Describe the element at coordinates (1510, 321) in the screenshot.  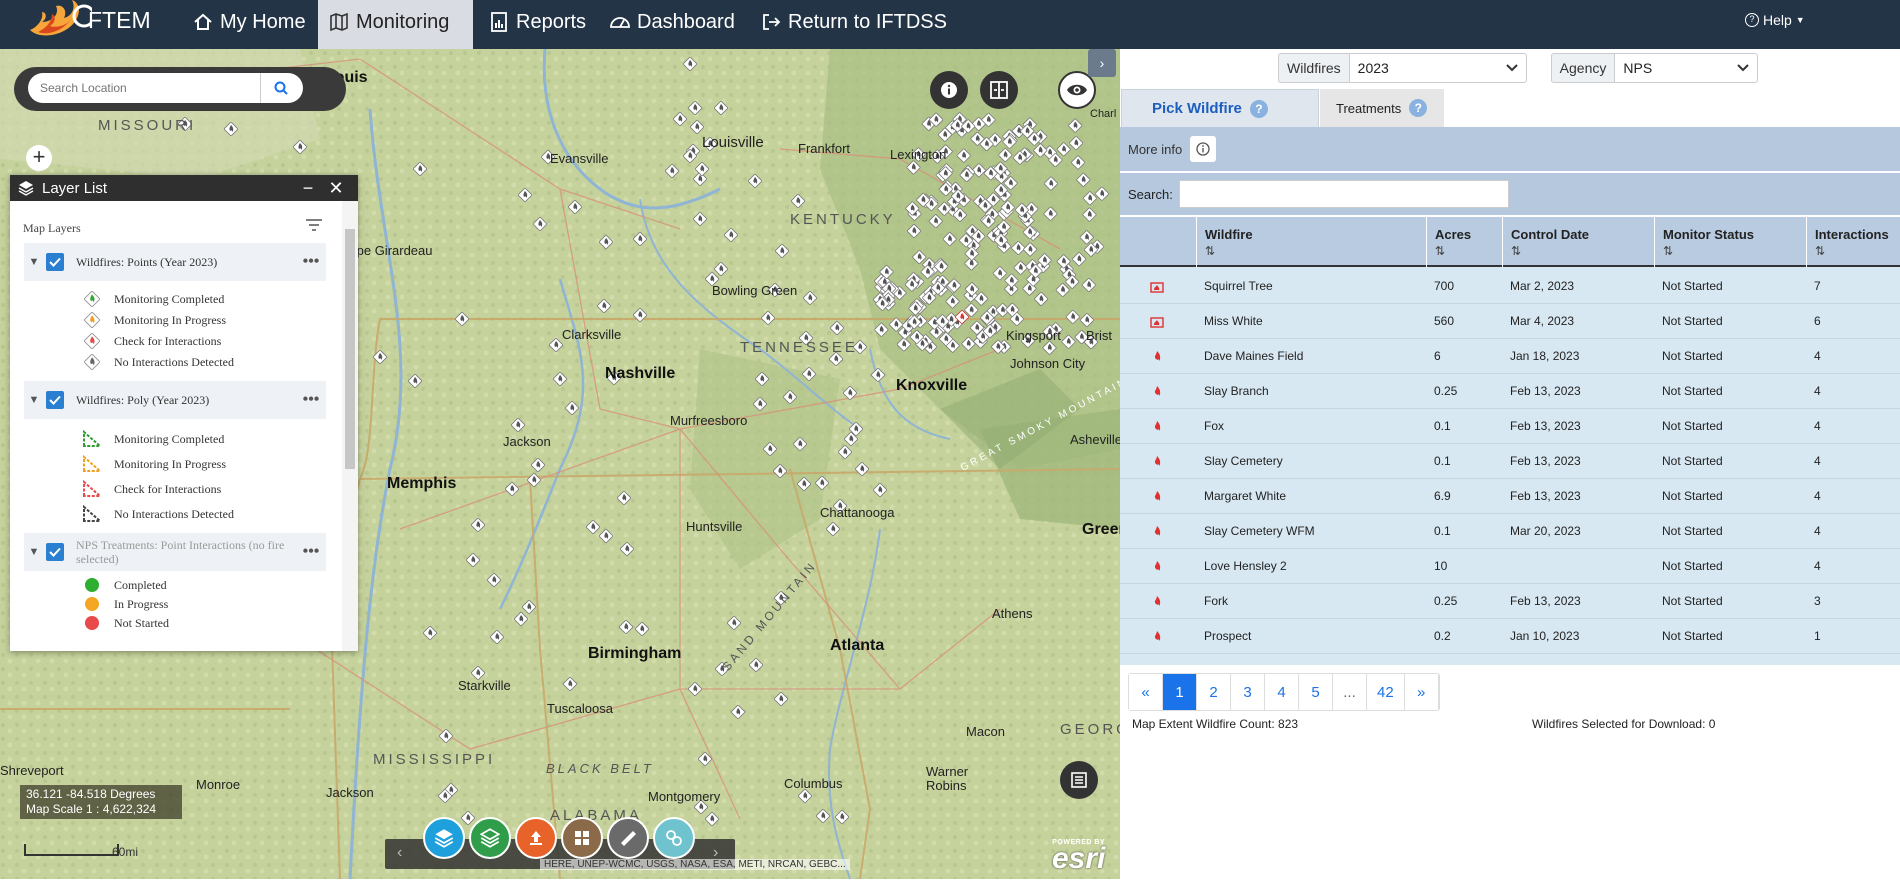
I see `table-row: Miss White 560 Mar 4, 2023 Not Started 6` at that location.